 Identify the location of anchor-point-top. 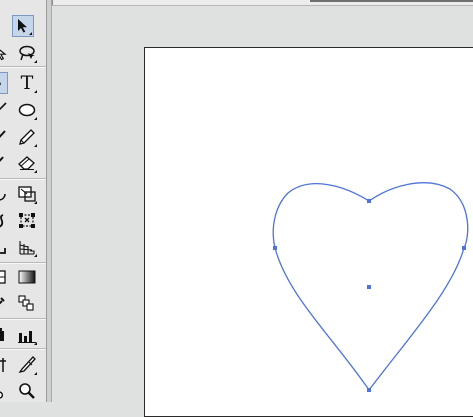
(369, 201).